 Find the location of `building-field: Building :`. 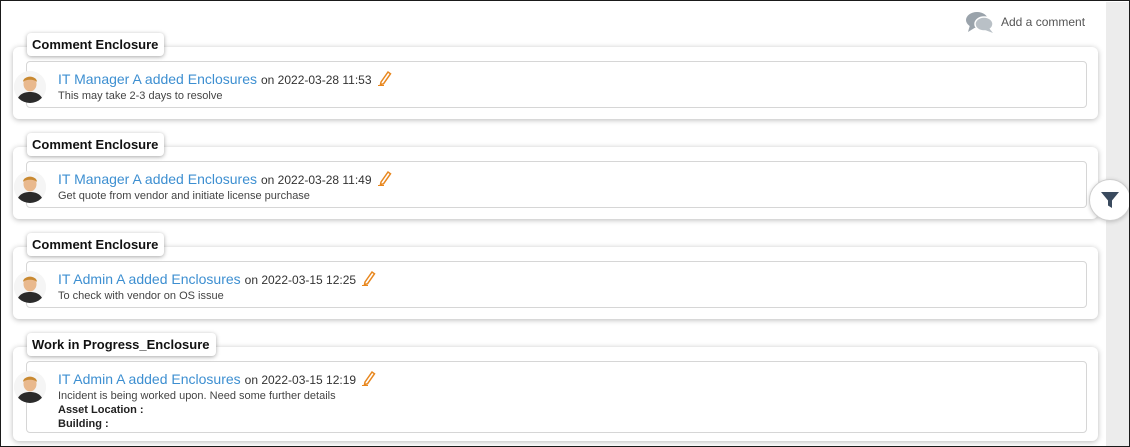

building-field: Building : is located at coordinates (83, 424).